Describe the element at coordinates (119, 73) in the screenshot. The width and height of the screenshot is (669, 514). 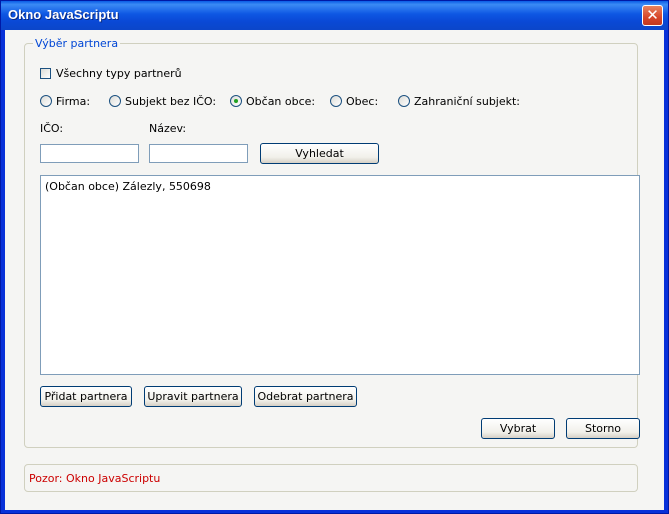
I see `all-types-label: Všechny typy partnerů` at that location.